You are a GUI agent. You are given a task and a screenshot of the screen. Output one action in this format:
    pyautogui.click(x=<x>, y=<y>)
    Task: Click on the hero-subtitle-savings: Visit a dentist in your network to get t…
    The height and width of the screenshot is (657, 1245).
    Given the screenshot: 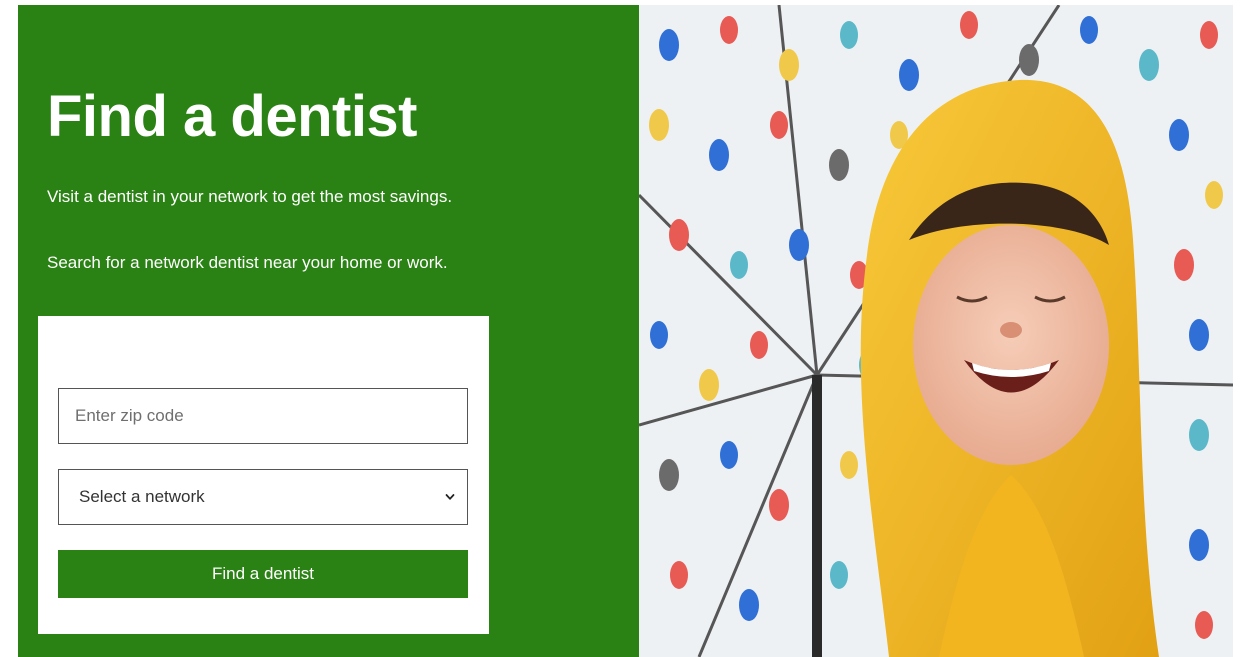 What is the action you would take?
    pyautogui.click(x=250, y=196)
    